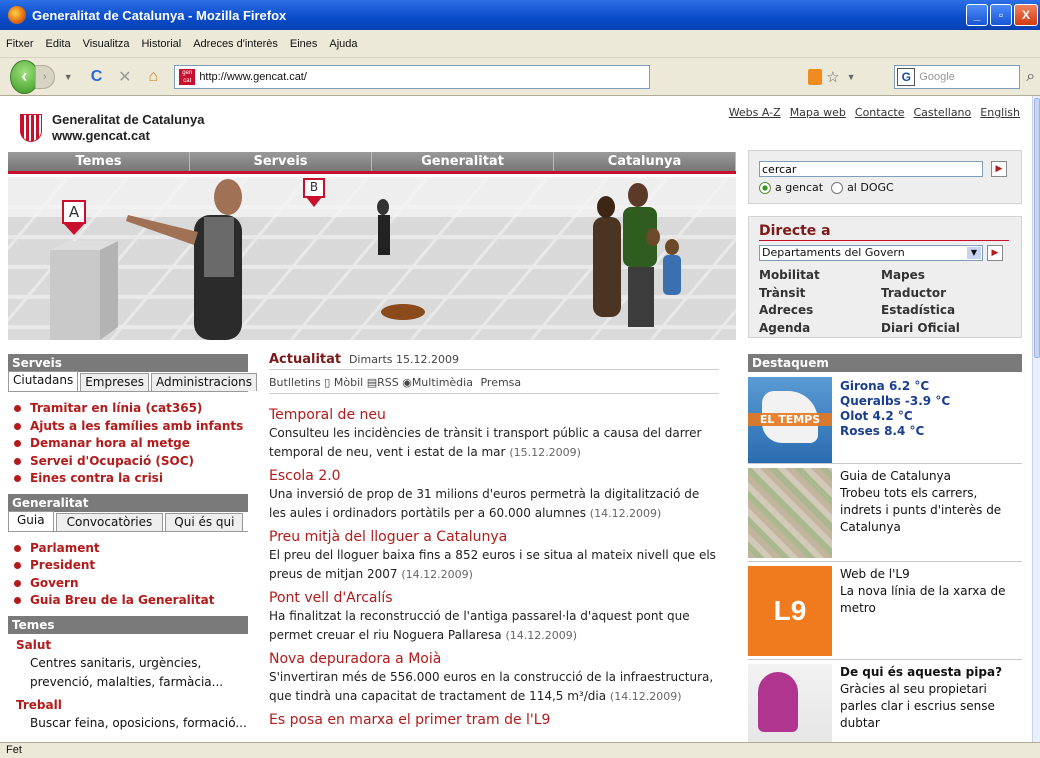 This screenshot has height=758, width=1040. I want to click on link-contacte: Contacte, so click(880, 112).